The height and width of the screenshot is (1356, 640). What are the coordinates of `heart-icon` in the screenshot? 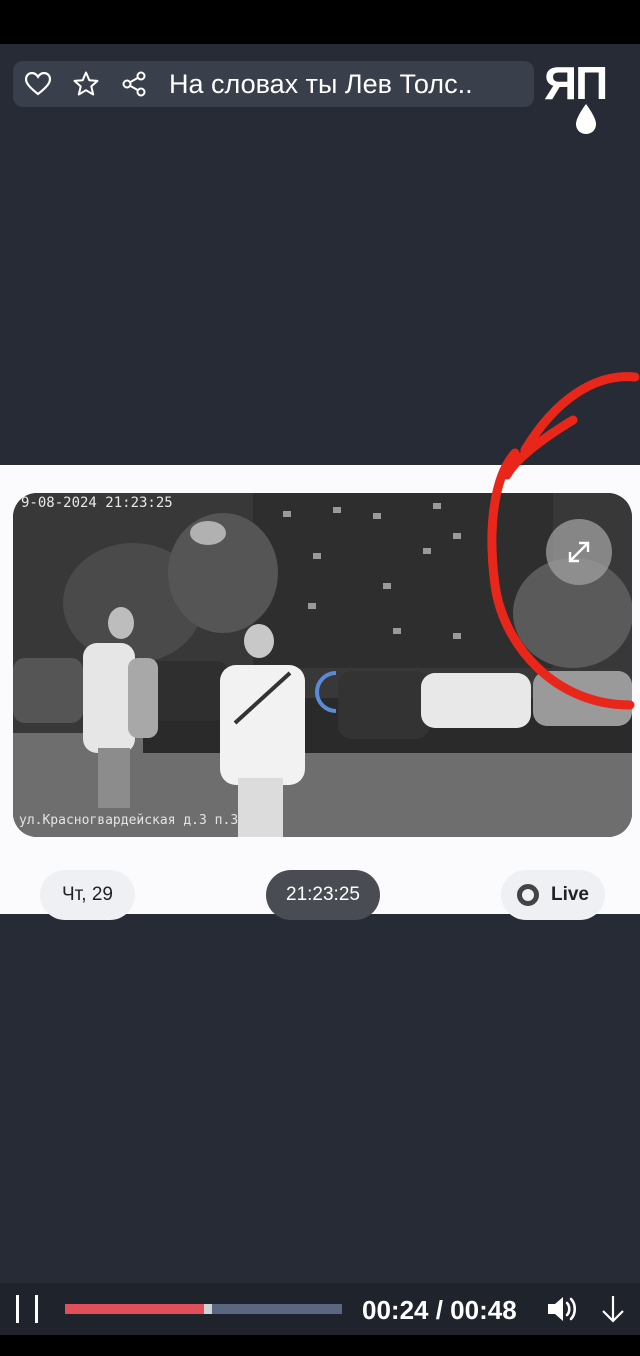 It's located at (38, 84).